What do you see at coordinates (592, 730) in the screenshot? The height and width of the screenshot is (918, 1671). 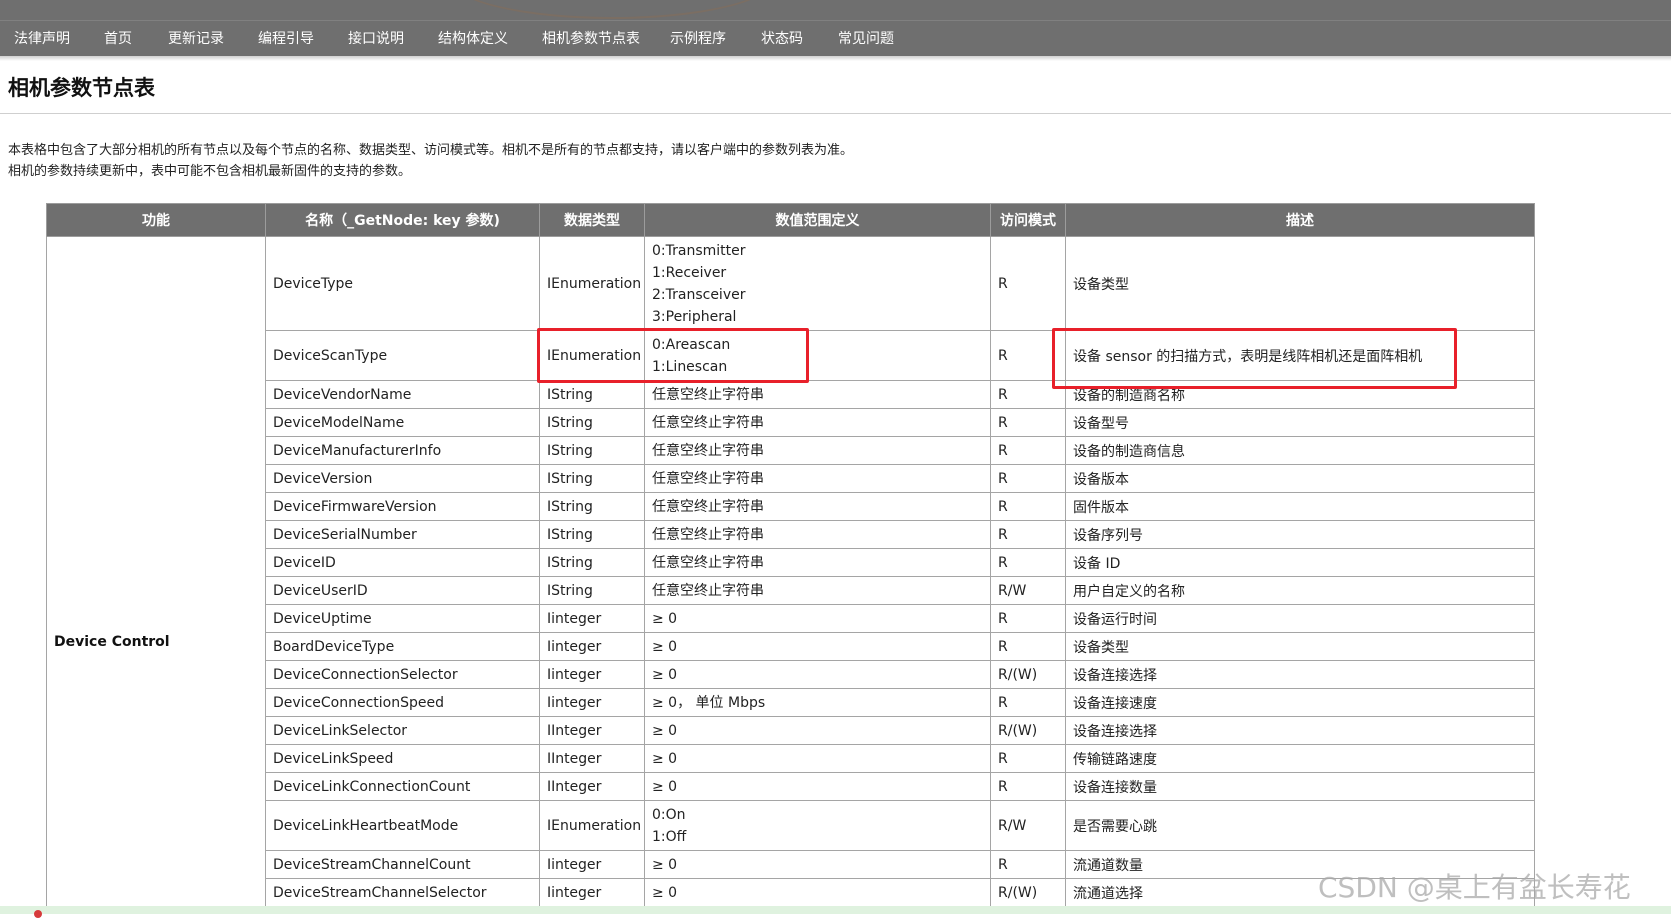 I see `data-type-cell: IInteger` at bounding box center [592, 730].